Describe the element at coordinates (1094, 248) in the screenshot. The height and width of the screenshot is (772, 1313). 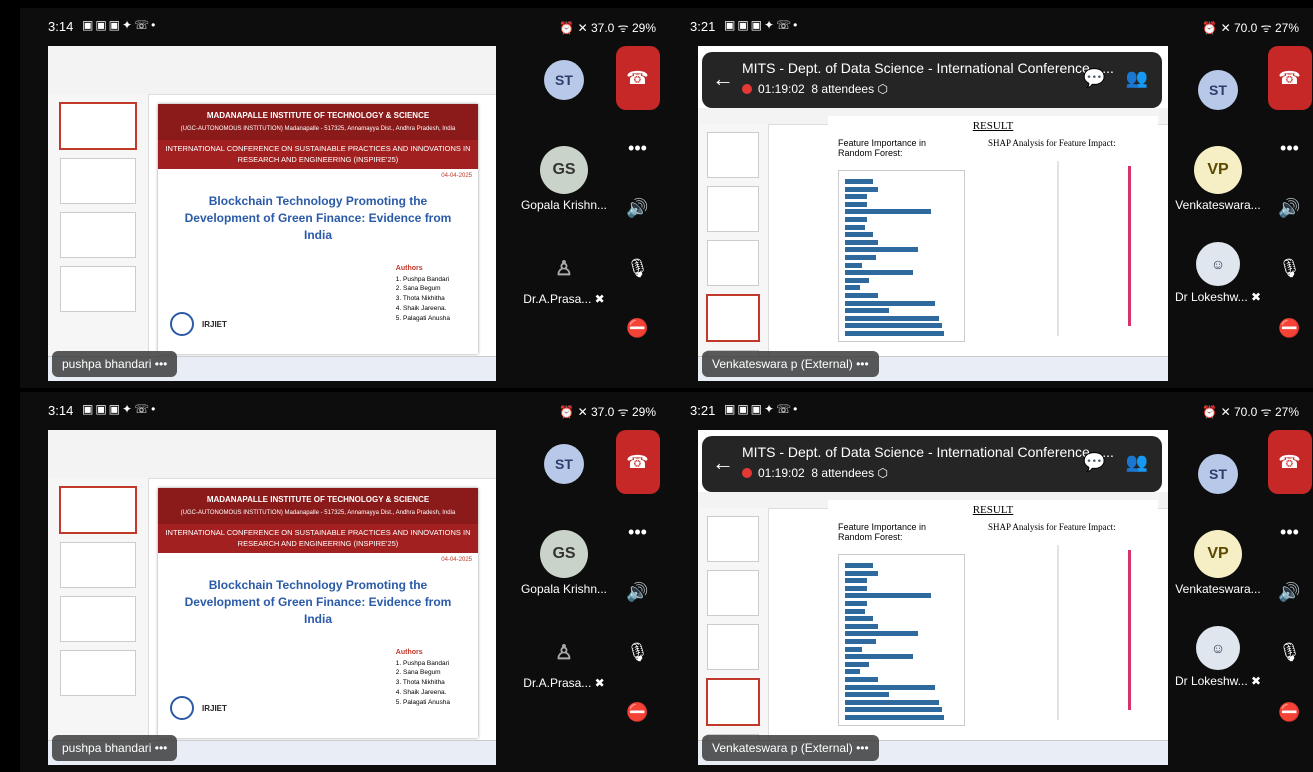
I see `shap-plot` at that location.